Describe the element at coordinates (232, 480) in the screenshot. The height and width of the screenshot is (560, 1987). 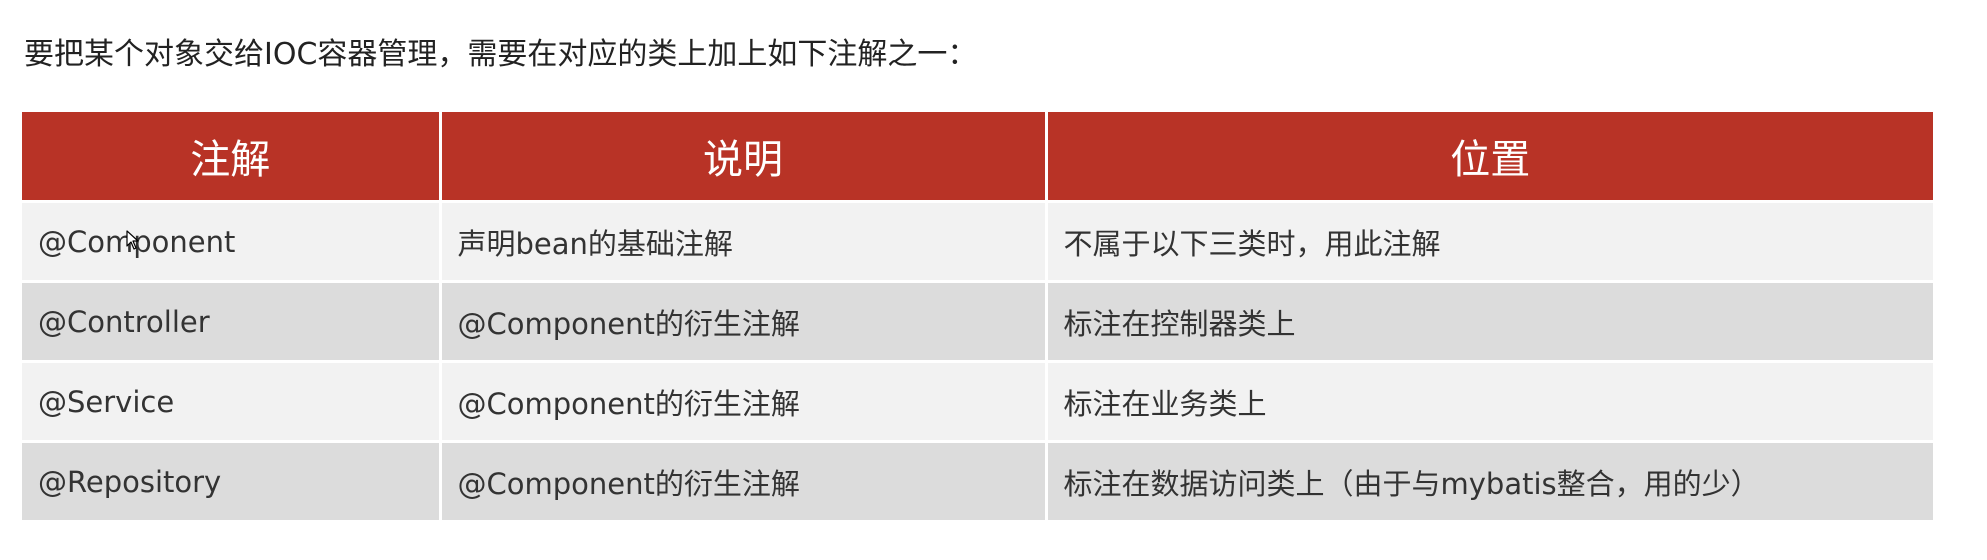
I see `cell-annotation: @Repository` at that location.